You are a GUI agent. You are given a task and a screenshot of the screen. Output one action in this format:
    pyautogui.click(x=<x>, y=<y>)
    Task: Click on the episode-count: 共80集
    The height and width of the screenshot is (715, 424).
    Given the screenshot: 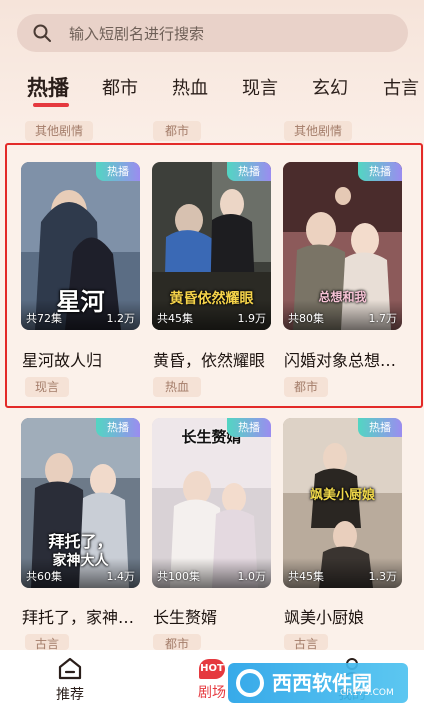 What is the action you would take?
    pyautogui.click(x=306, y=318)
    